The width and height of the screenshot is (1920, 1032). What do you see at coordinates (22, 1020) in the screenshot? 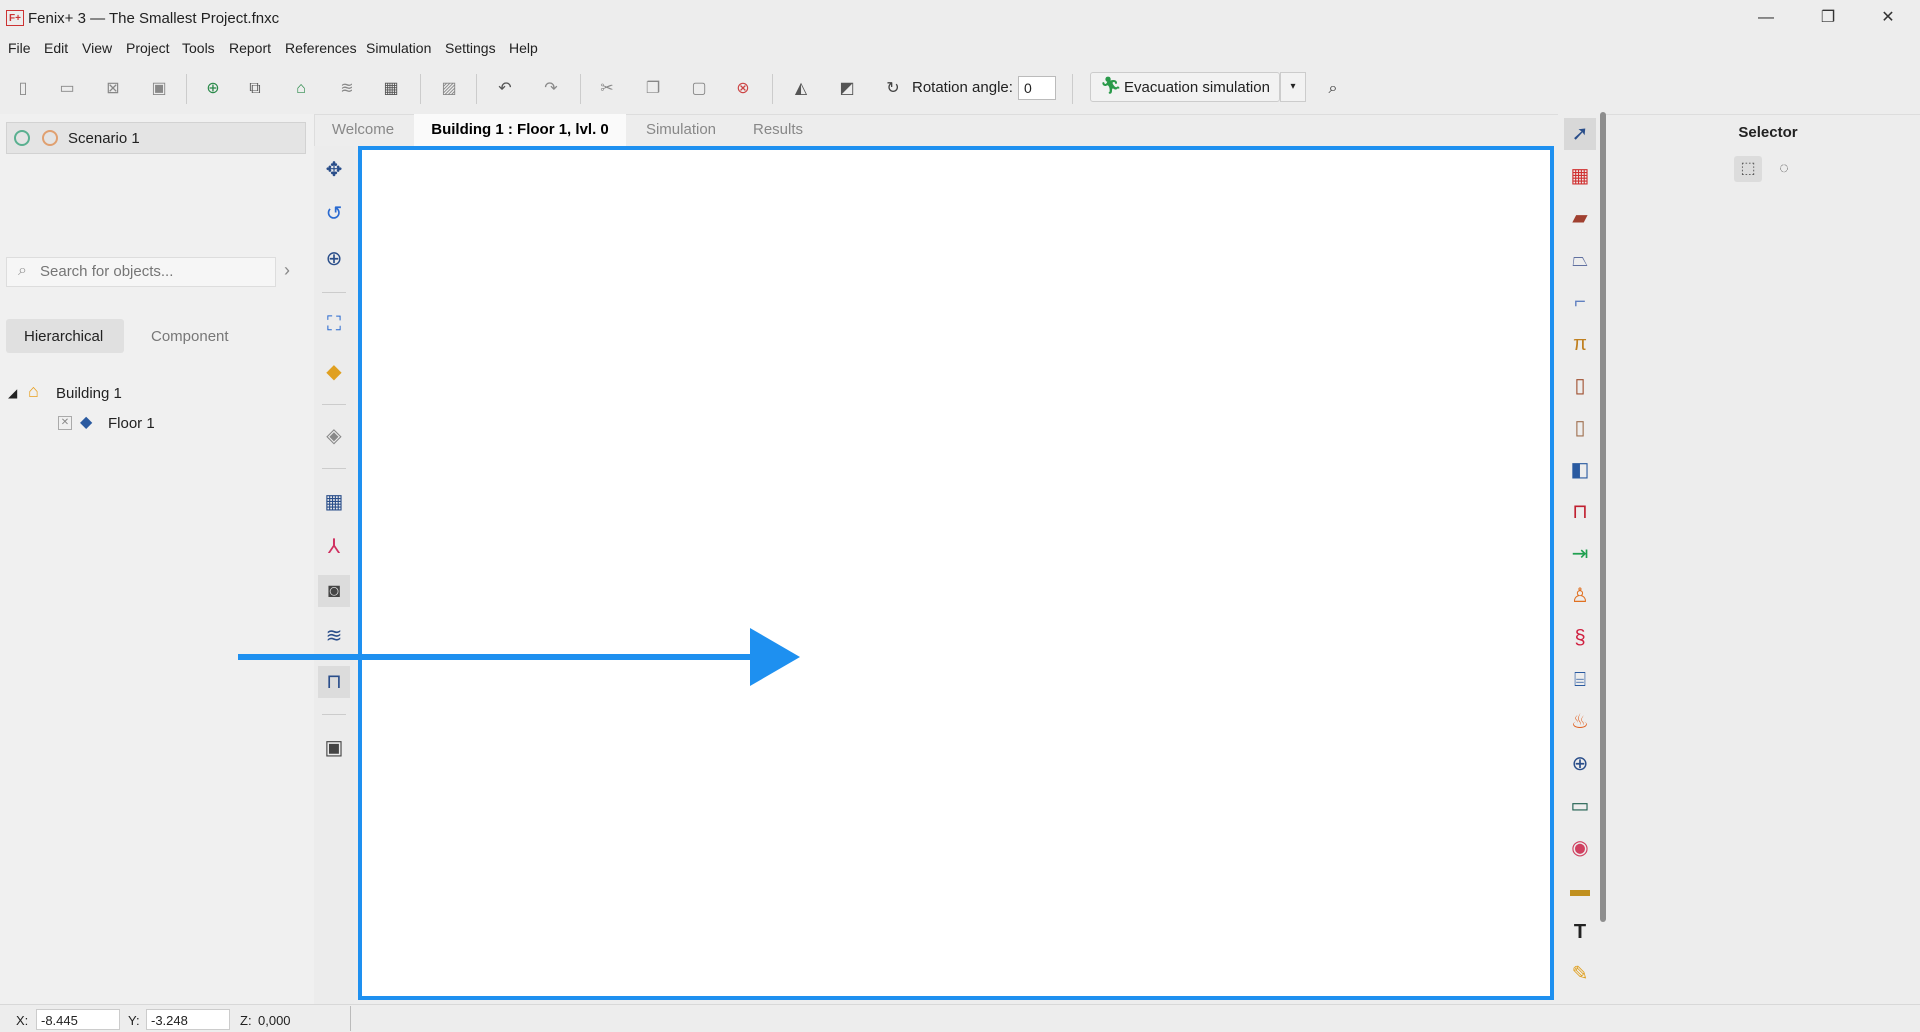
I see `x-coord-label: X:` at bounding box center [22, 1020].